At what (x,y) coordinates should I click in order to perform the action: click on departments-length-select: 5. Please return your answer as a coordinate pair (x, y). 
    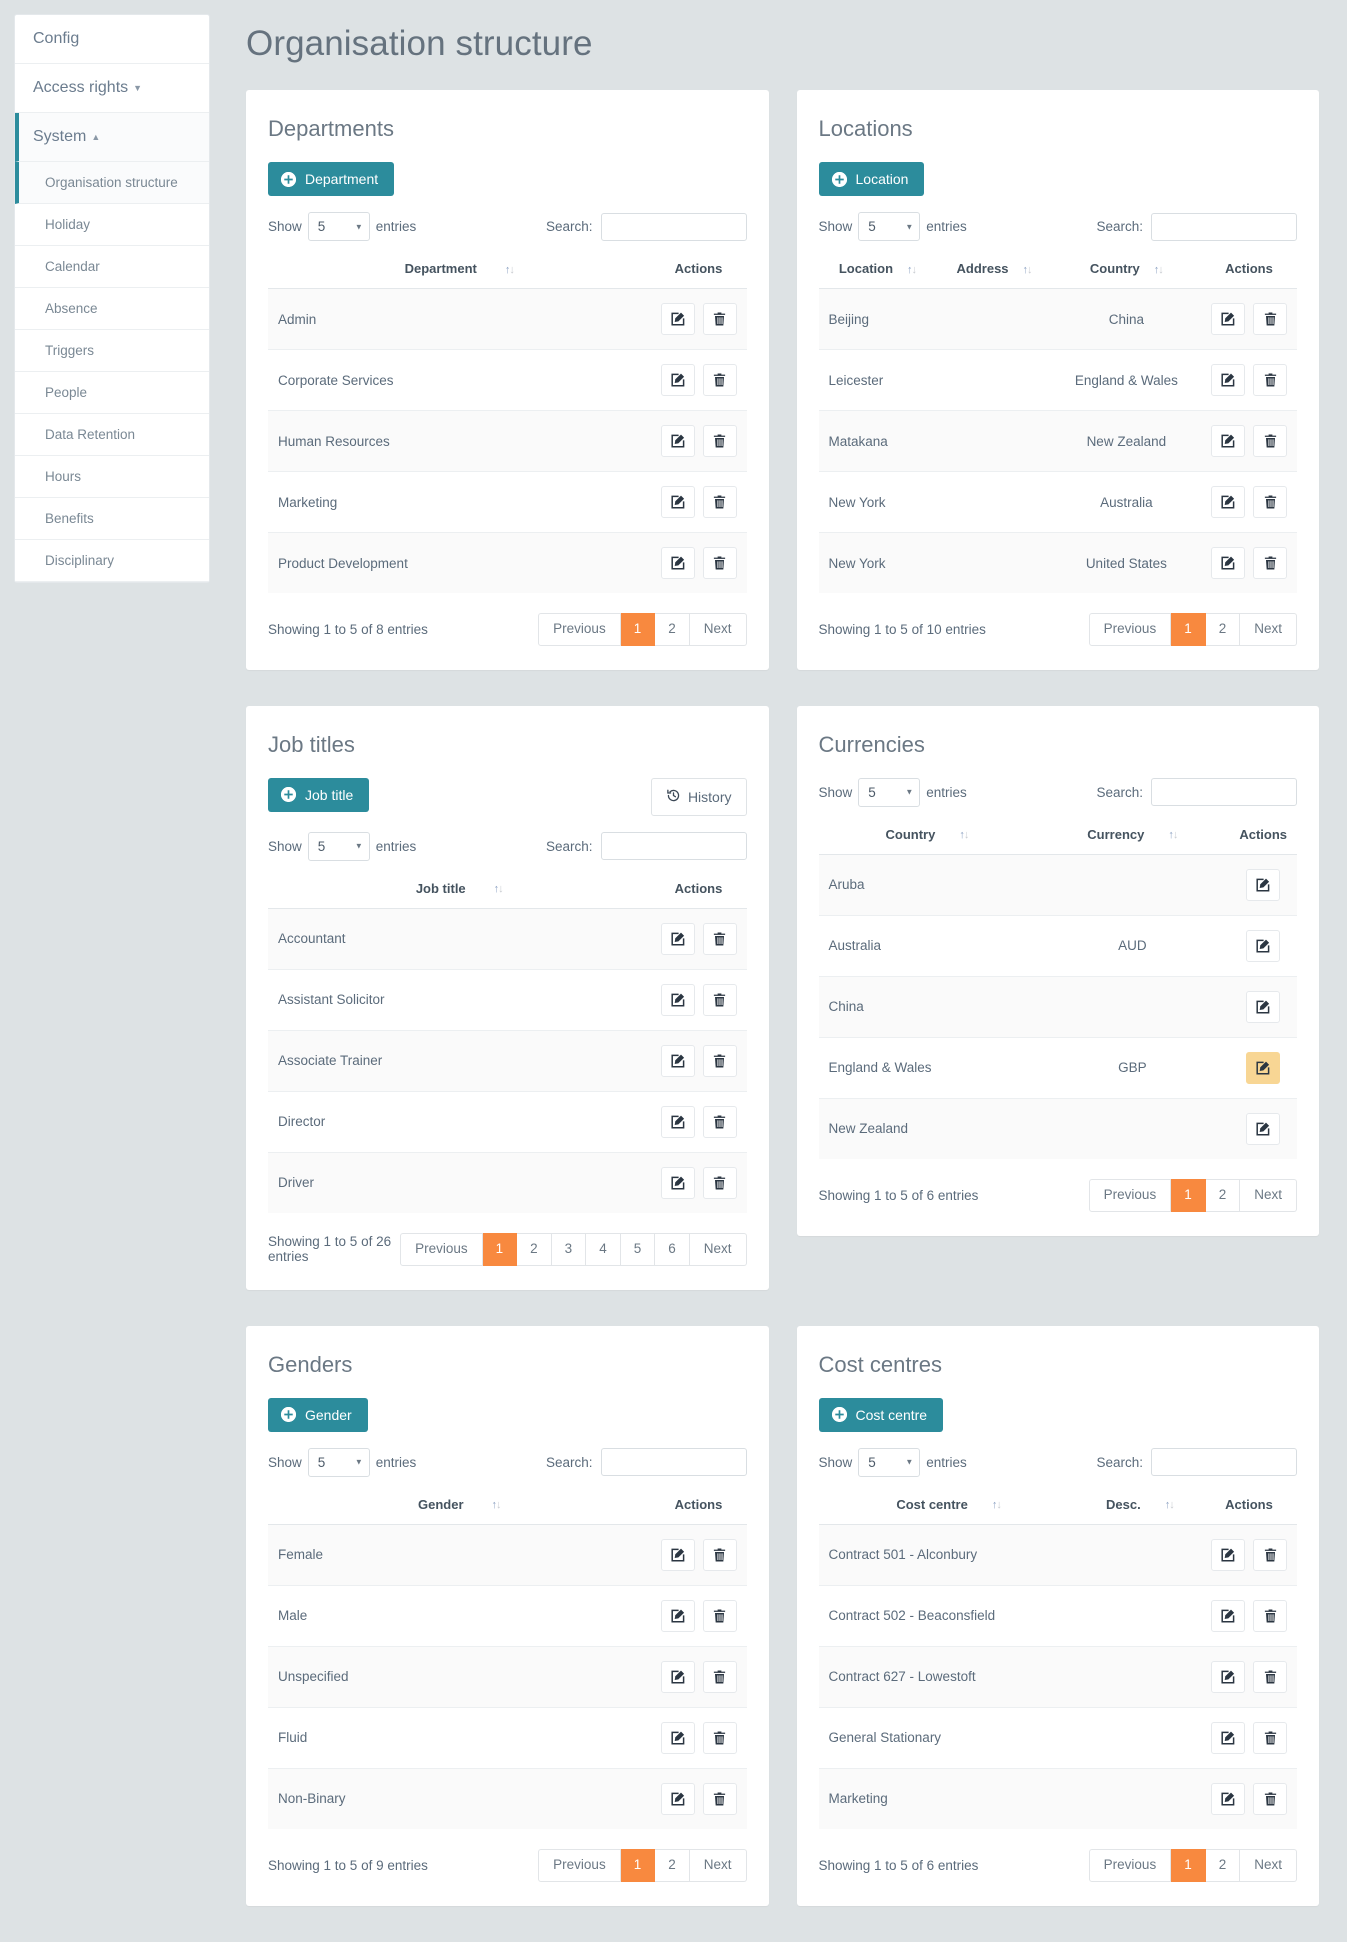
    Looking at the image, I should click on (338, 226).